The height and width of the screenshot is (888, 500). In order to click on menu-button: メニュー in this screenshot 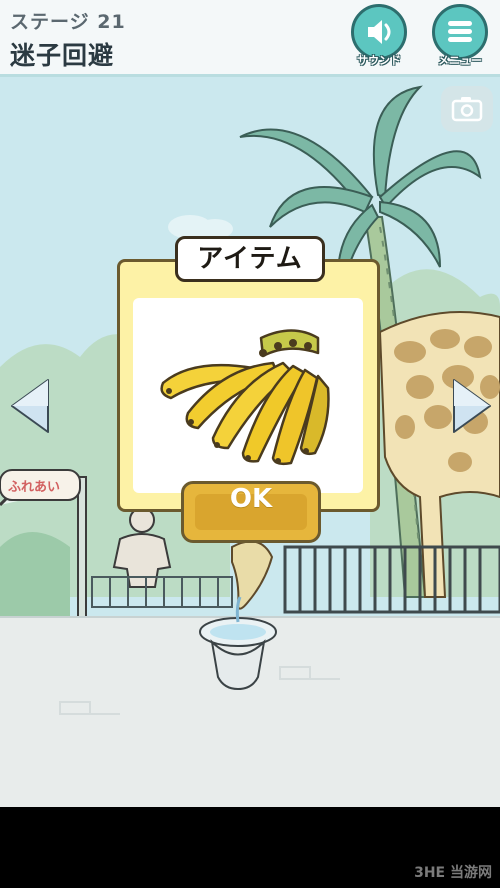, I will do `click(460, 36)`.